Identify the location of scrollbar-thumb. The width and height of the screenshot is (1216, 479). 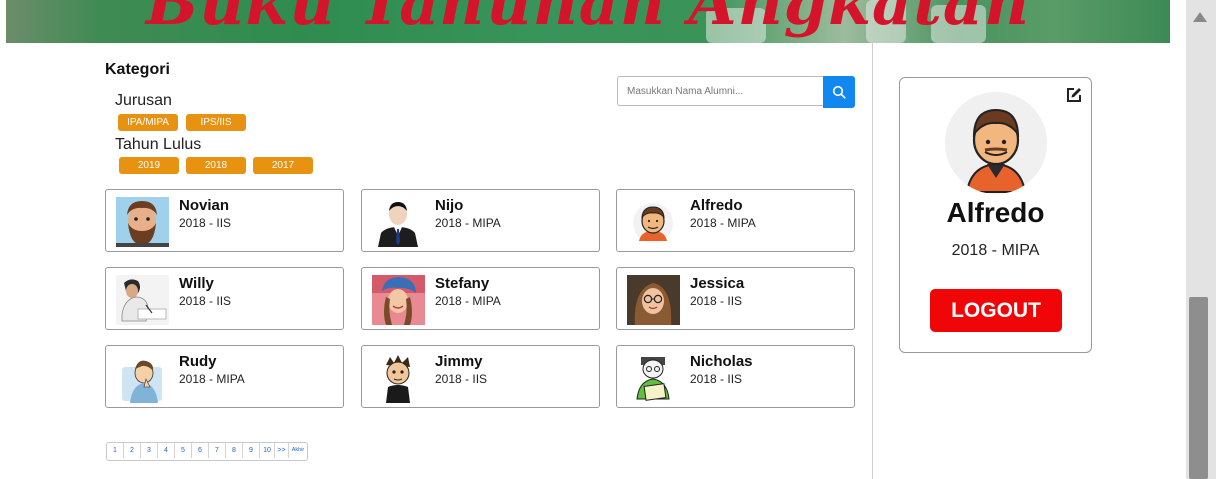
(1198, 388).